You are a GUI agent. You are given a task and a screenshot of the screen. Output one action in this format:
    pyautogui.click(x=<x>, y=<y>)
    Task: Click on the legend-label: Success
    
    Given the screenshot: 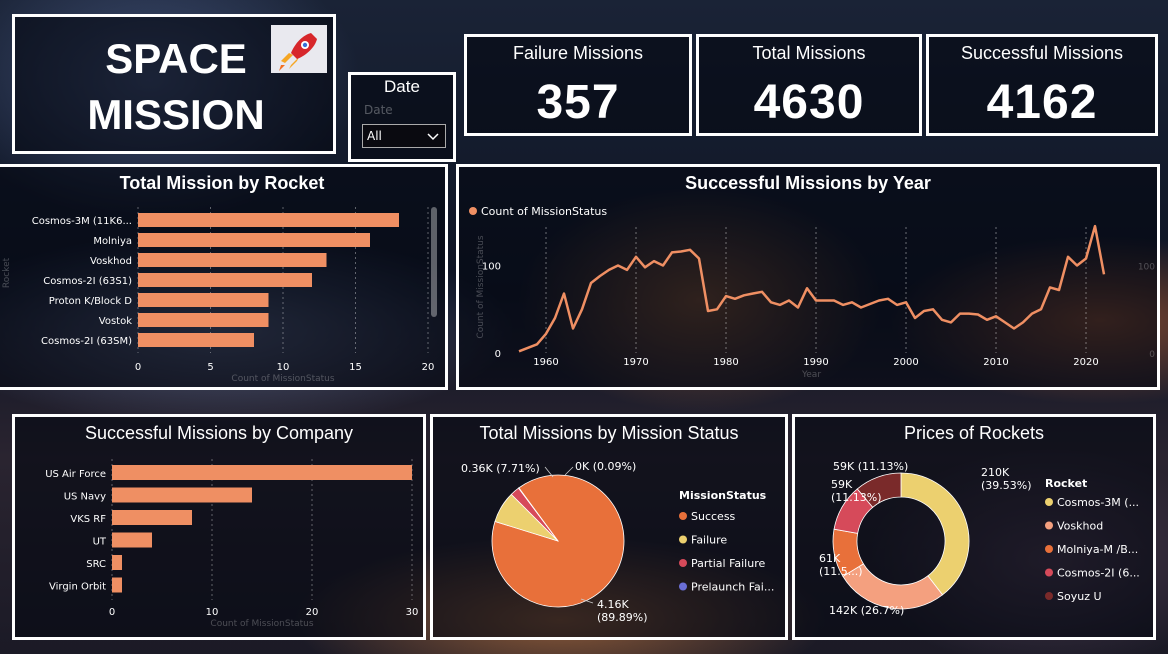 What is the action you would take?
    pyautogui.click(x=713, y=516)
    